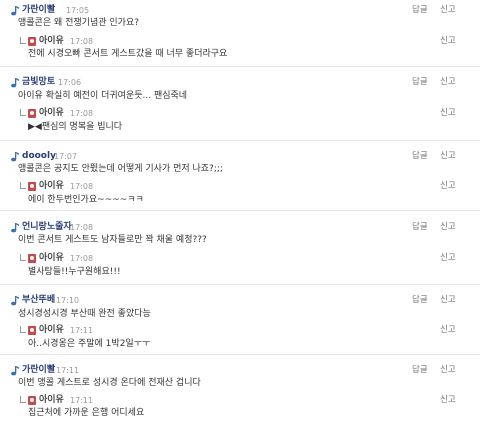  I want to click on reply-text: 에이 한두번인가요~~~~ㅋㅋ, so click(86, 200).